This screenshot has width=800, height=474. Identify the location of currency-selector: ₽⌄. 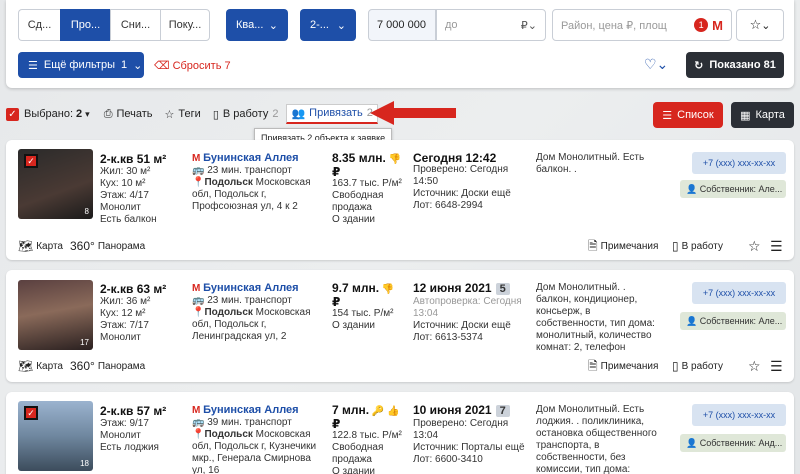
(529, 25).